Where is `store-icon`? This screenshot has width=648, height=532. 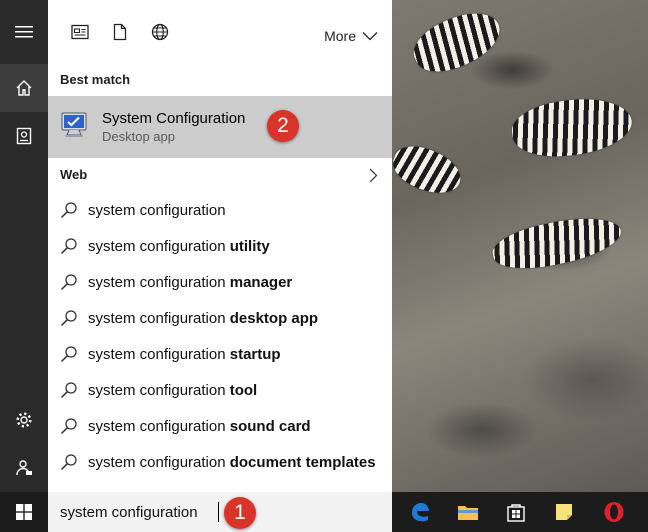
store-icon is located at coordinates (516, 513).